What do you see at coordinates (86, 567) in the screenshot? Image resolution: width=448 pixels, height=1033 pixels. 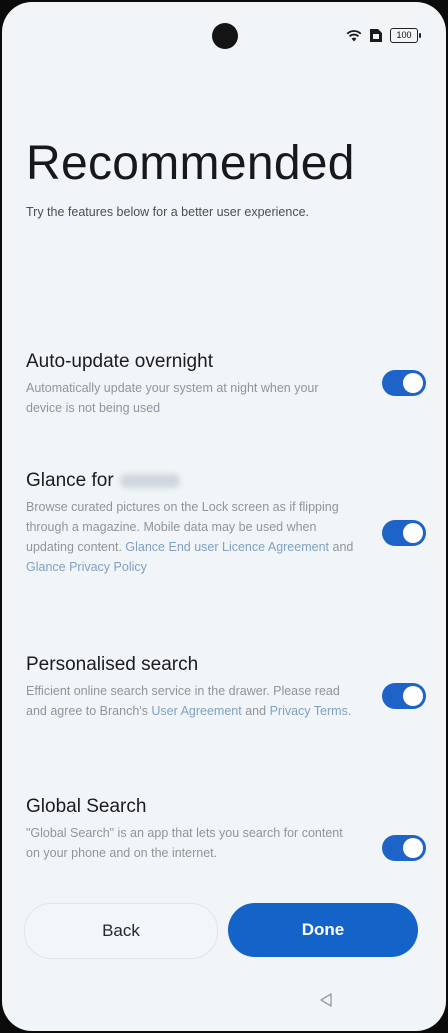 I see `glance-privacy-link: Glance Privacy Policy` at bounding box center [86, 567].